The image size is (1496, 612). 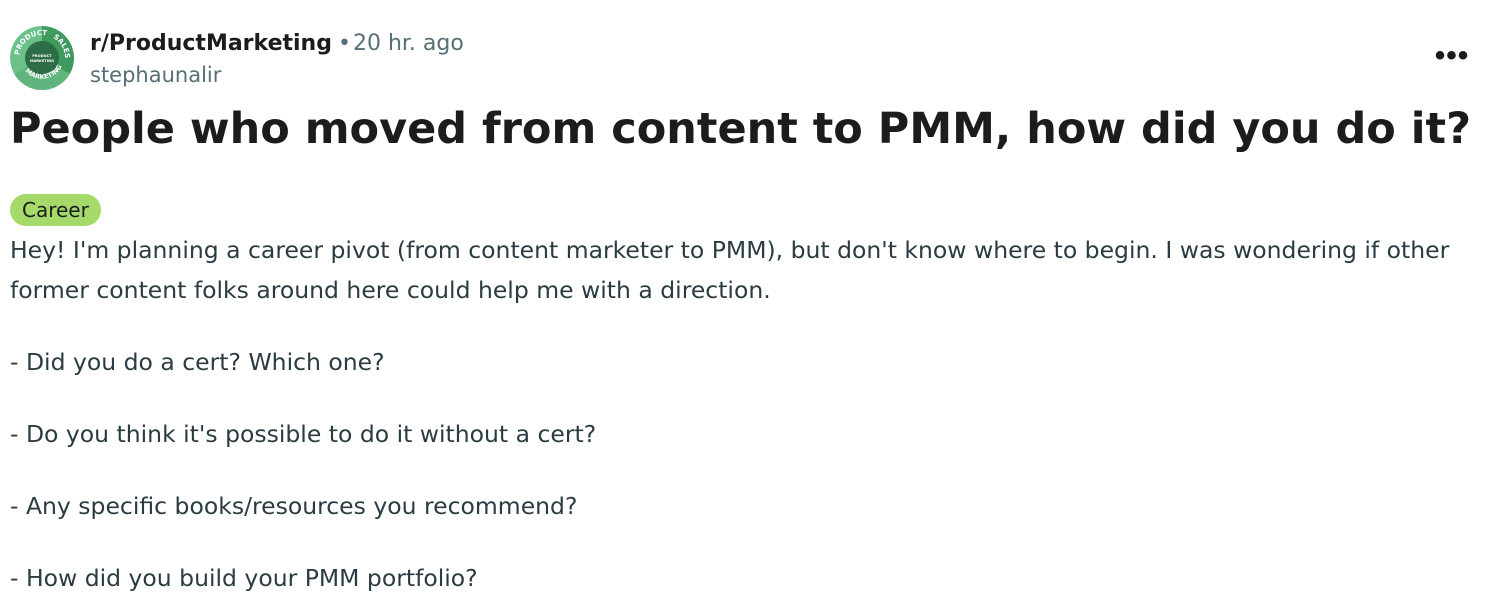 What do you see at coordinates (211, 43) in the screenshot?
I see `subreddit-link: r/ProductMarketing` at bounding box center [211, 43].